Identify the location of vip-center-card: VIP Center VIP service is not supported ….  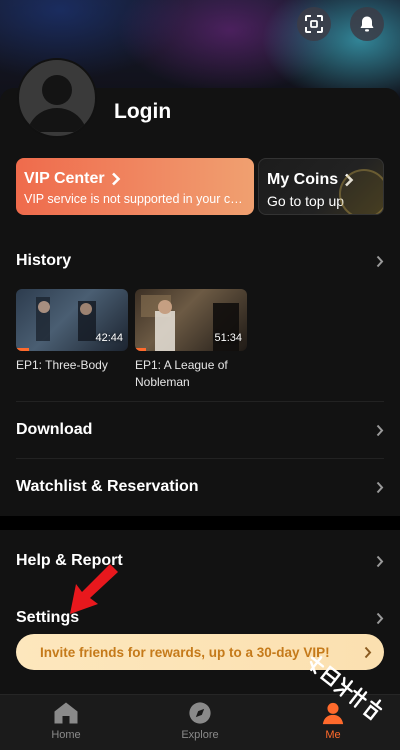
(135, 186).